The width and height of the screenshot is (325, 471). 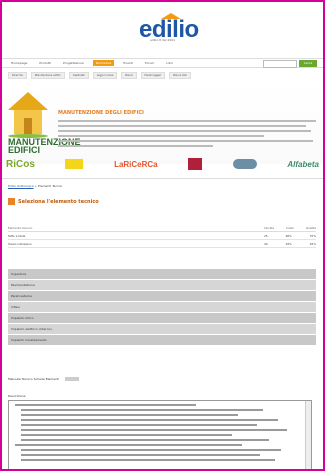 What do you see at coordinates (28, 115) in the screenshot?
I see `house-icon` at bounding box center [28, 115].